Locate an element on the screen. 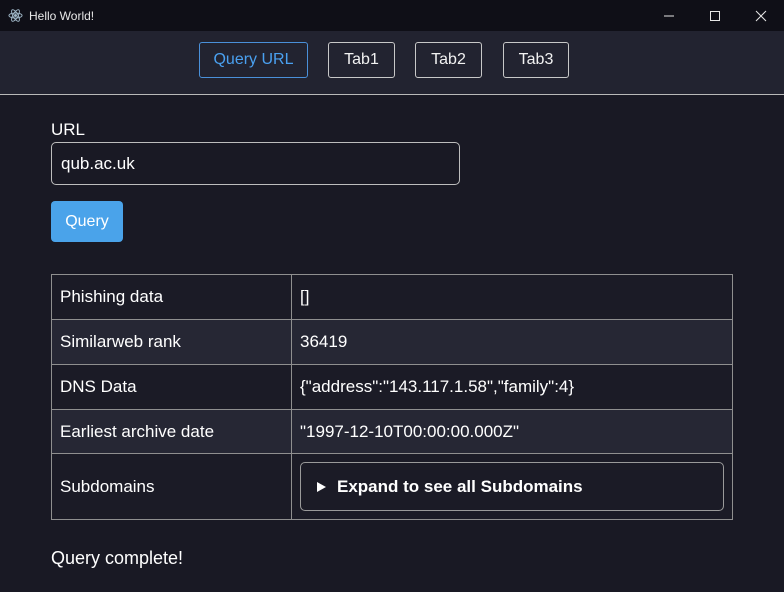 The height and width of the screenshot is (592, 784). close-button is located at coordinates (761, 15).